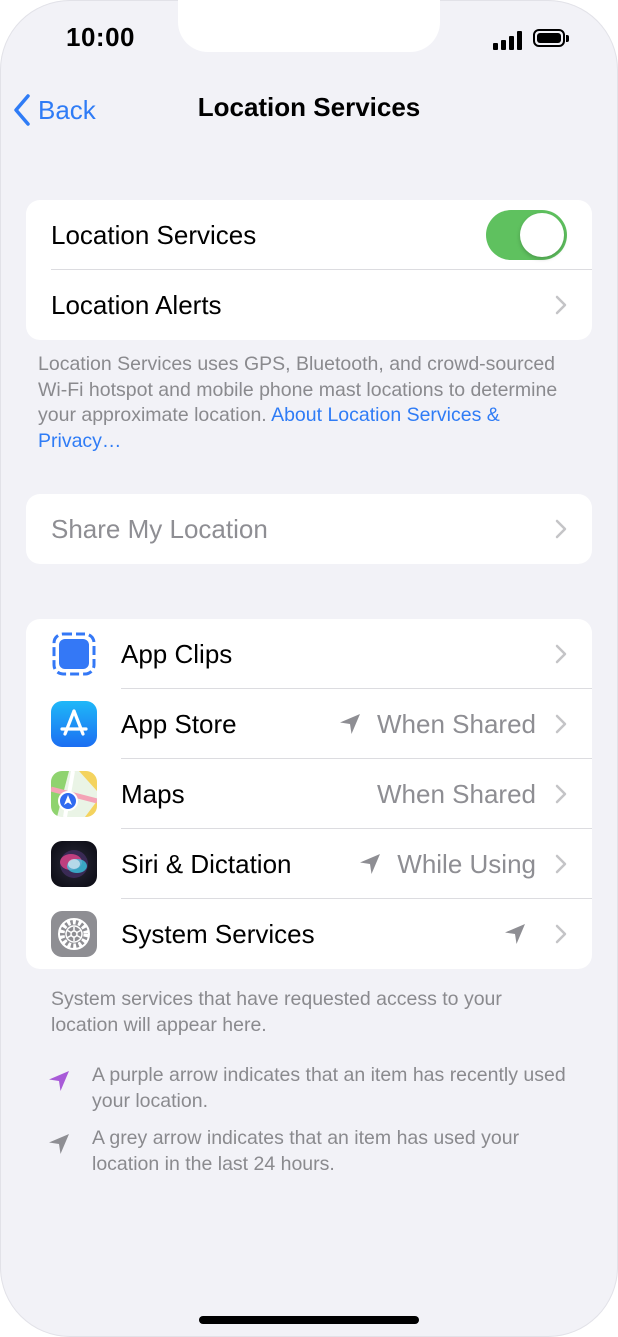 This screenshot has width=618, height=1337. I want to click on app-store-icon, so click(74, 724).